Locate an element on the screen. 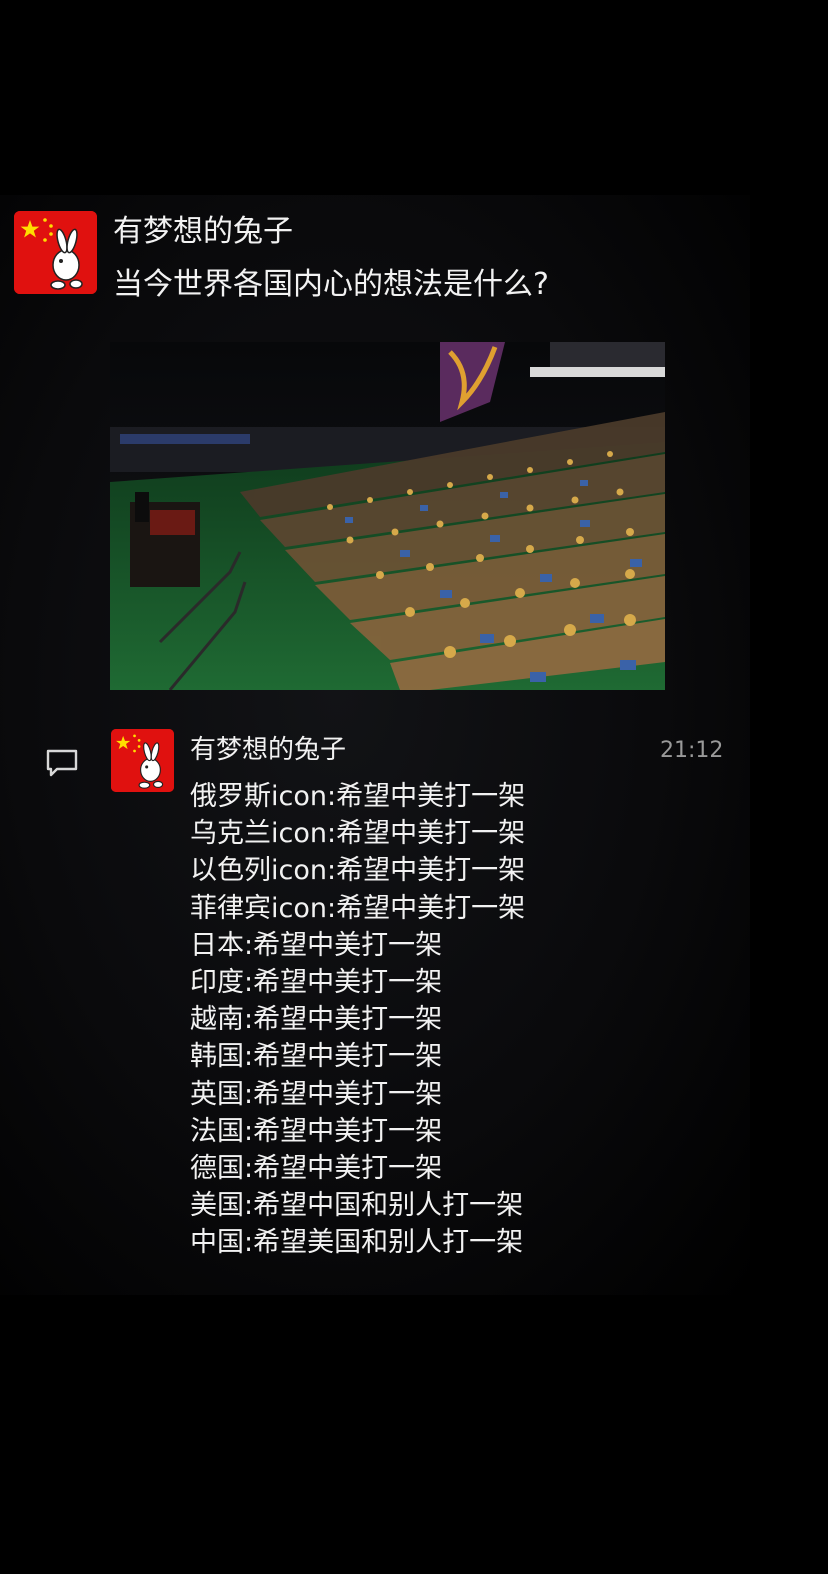 This screenshot has width=828, height=1574. reply-line: 印度:希望中美打一架 is located at coordinates (316, 982).